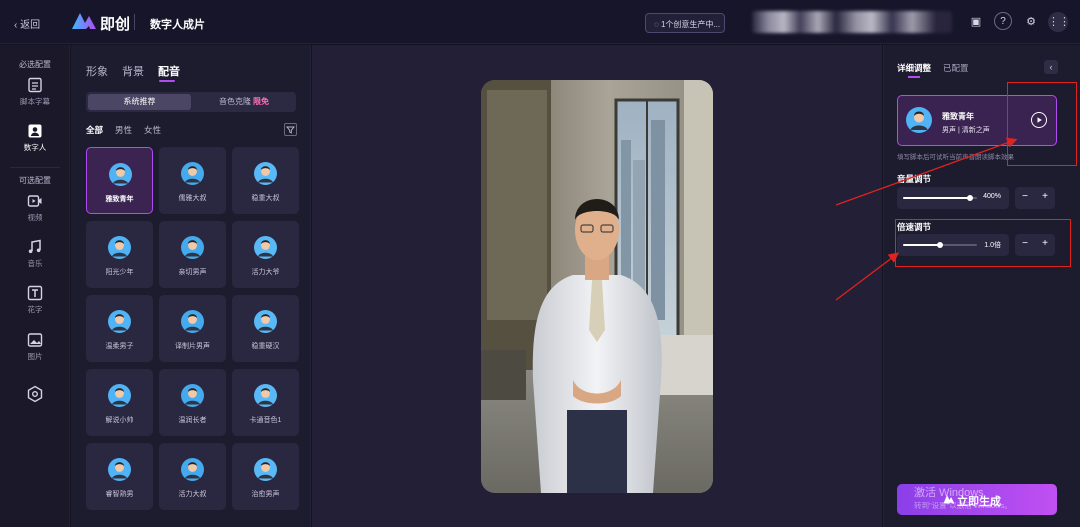  Describe the element at coordinates (35, 138) in the screenshot. I see `nav-item-digital-human: 数字人` at that location.